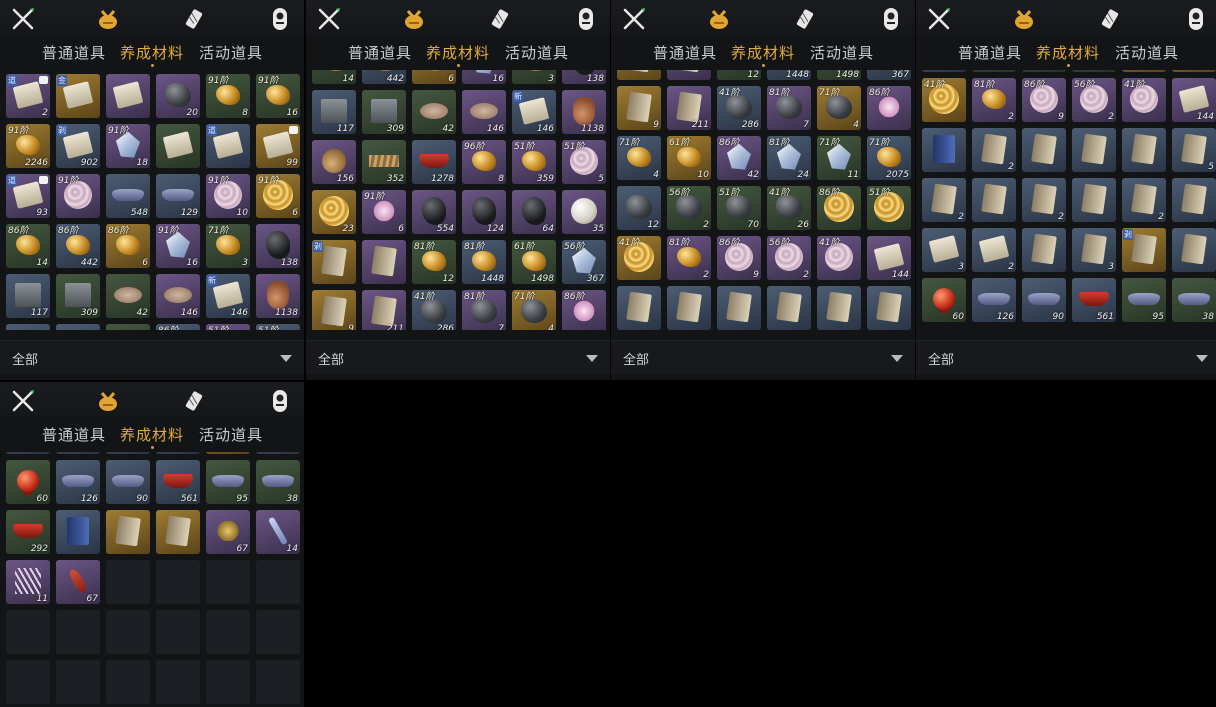 The image size is (1216, 707). What do you see at coordinates (178, 96) in the screenshot?
I see `item-slot: 20` at bounding box center [178, 96].